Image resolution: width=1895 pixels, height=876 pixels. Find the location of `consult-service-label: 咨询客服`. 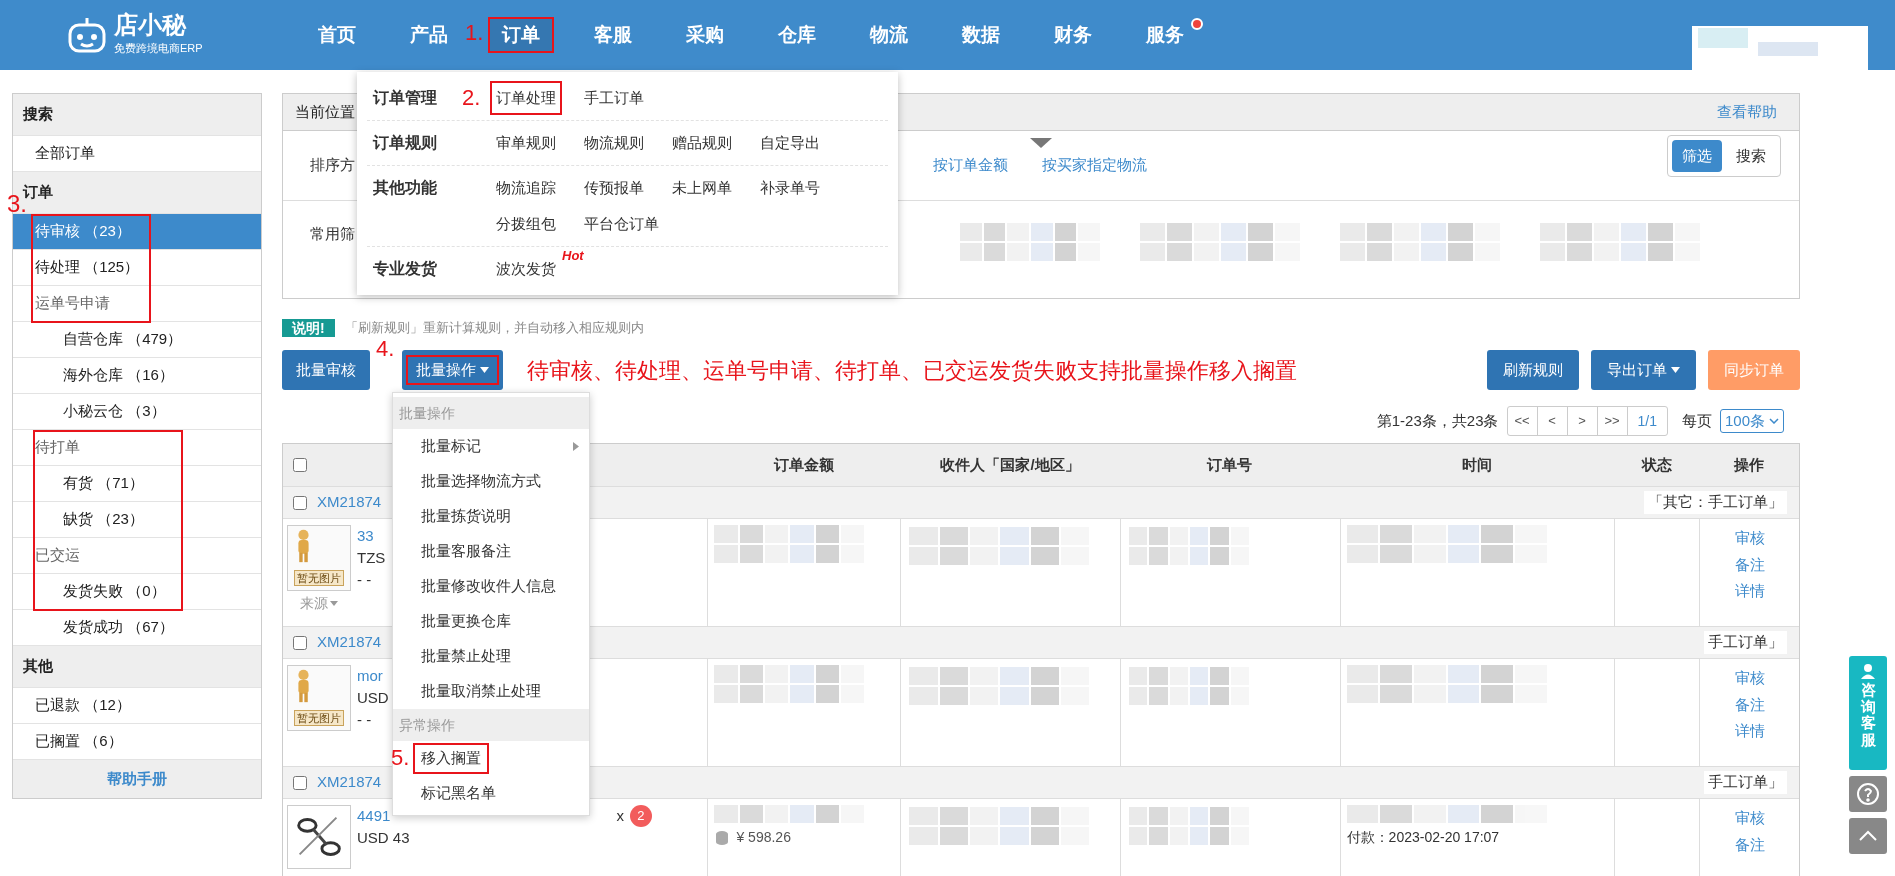

consult-service-label: 咨询客服 is located at coordinates (1868, 715).